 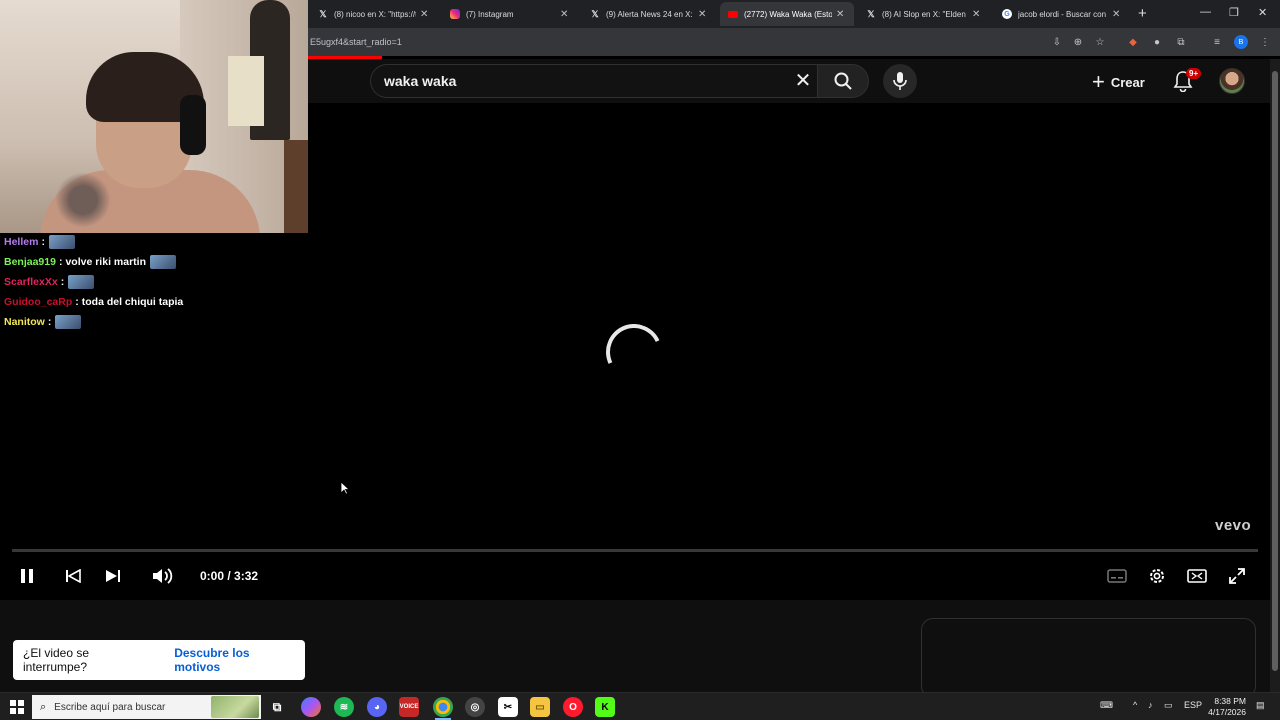 What do you see at coordinates (1234, 12) in the screenshot?
I see `restore-icon: ❐` at bounding box center [1234, 12].